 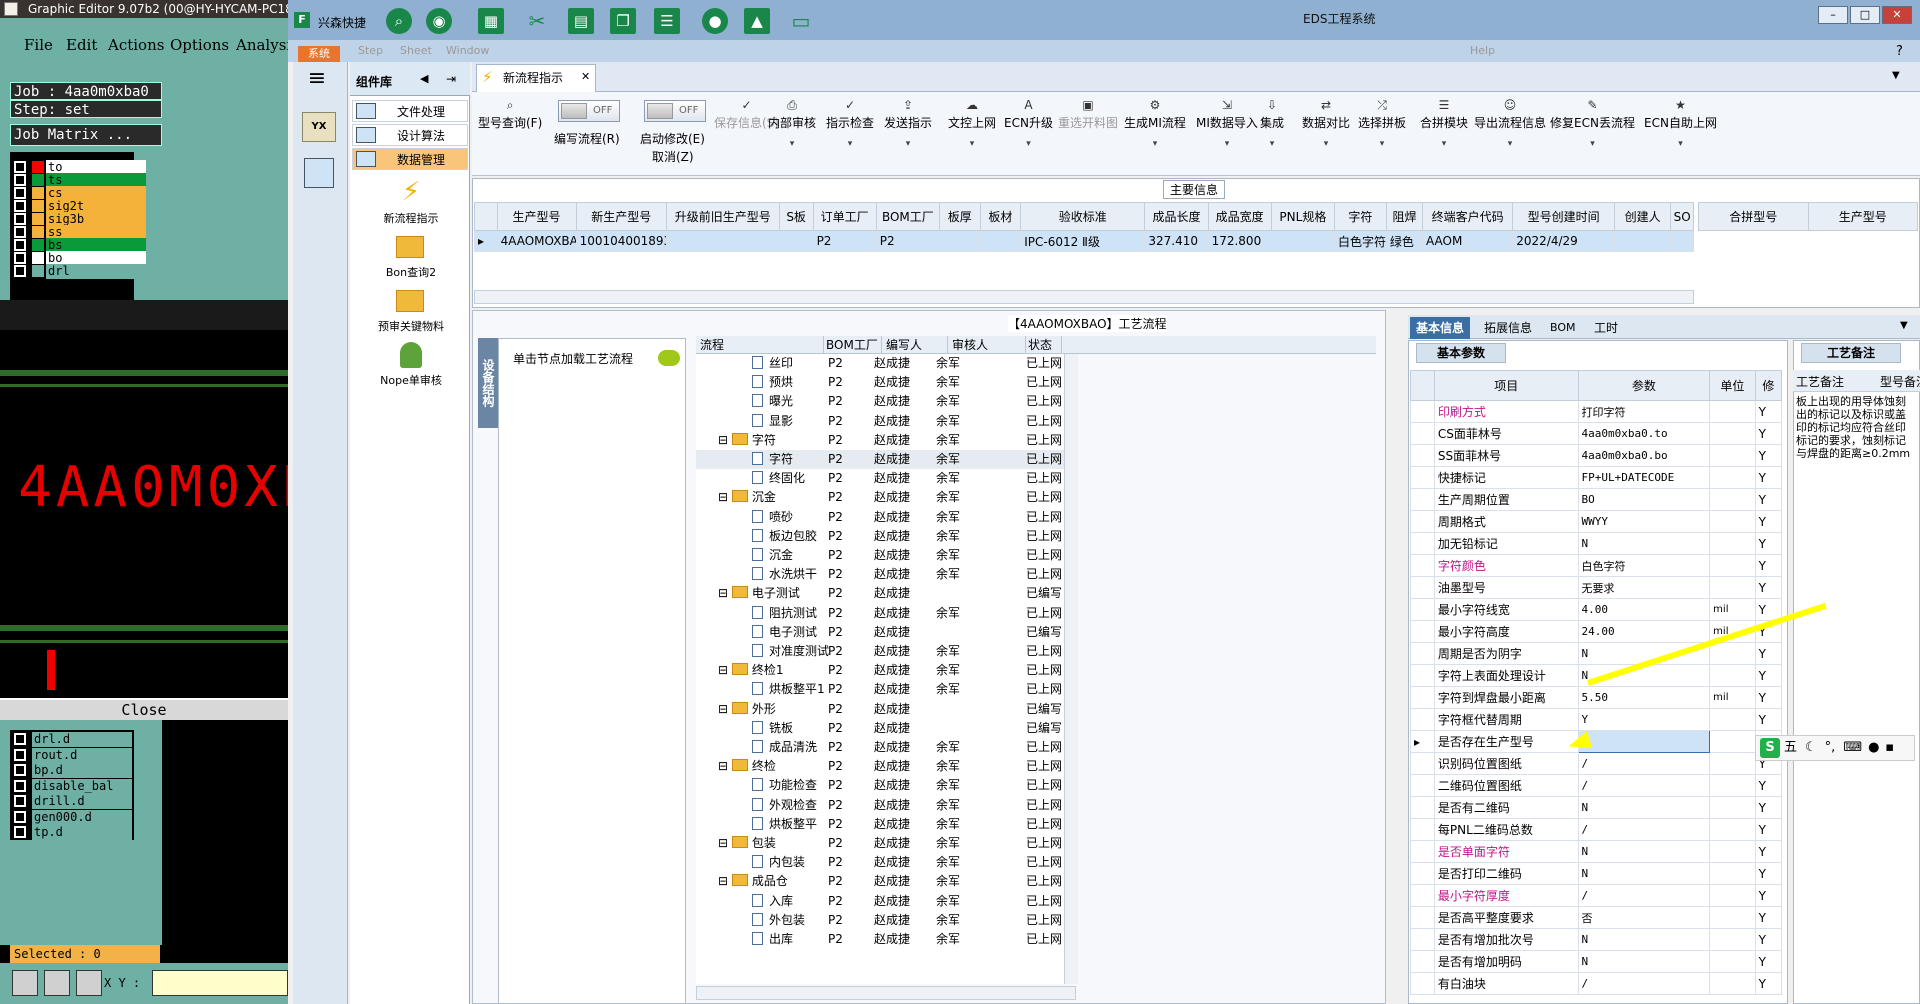 What do you see at coordinates (25, 983) in the screenshot?
I see `zoom-tool-icon` at bounding box center [25, 983].